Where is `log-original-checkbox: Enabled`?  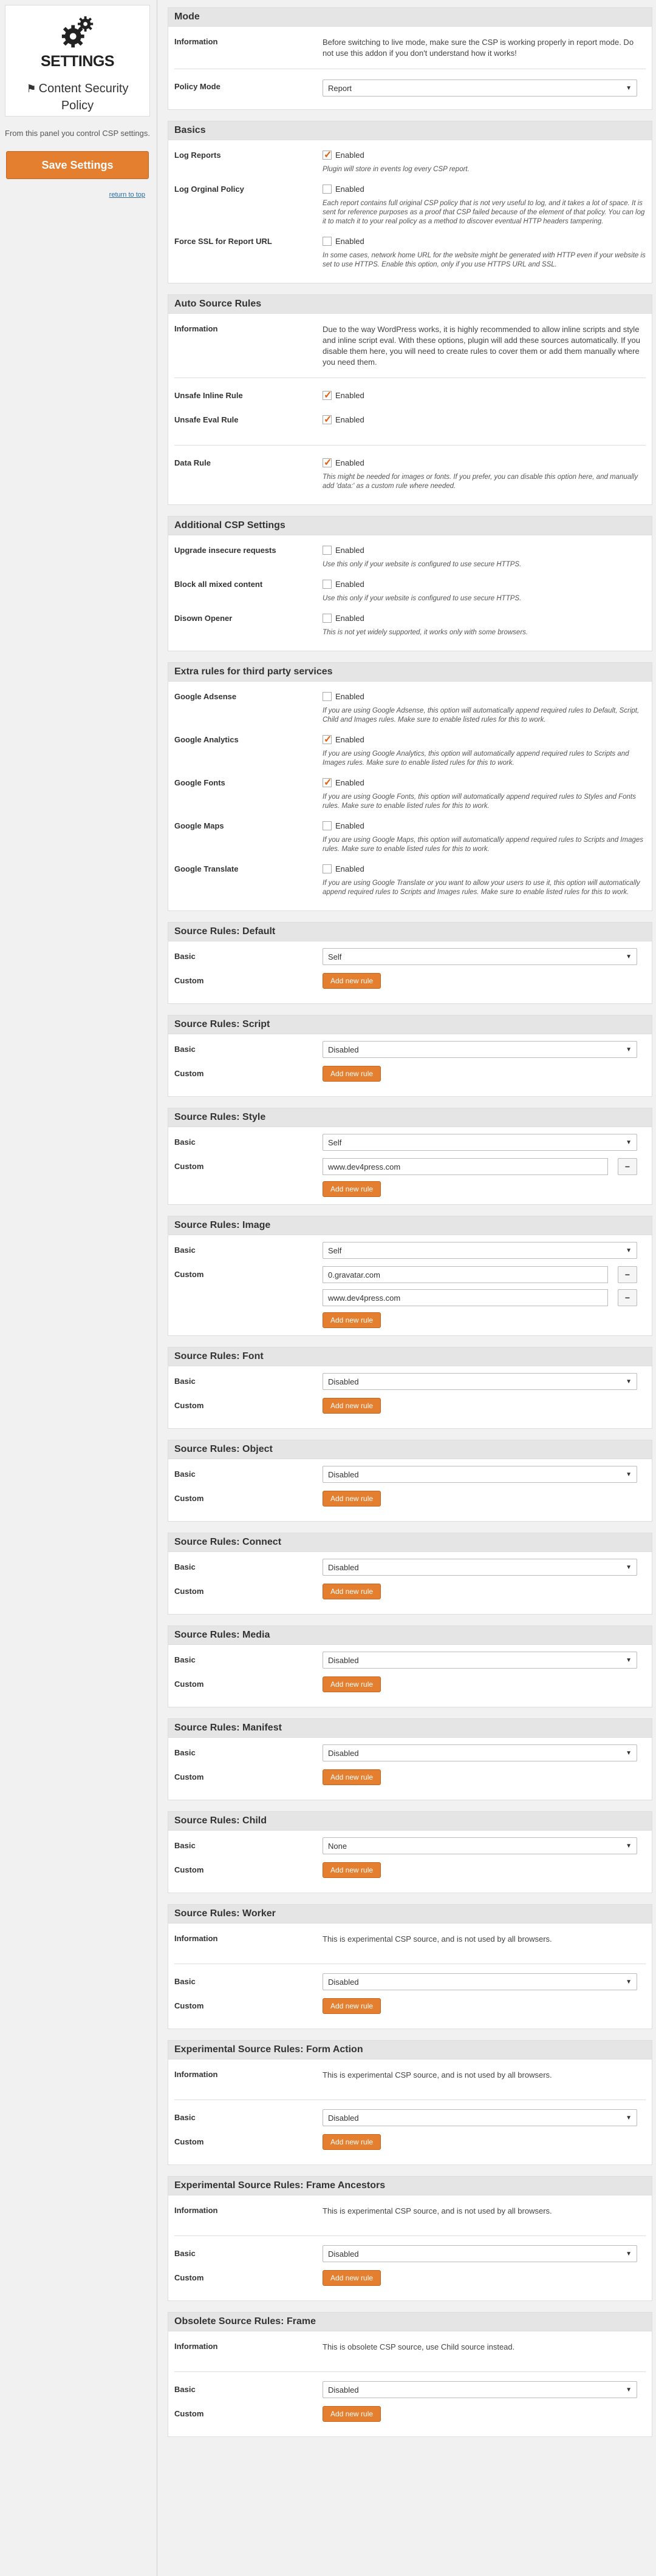
log-original-checkbox: Enabled is located at coordinates (343, 189).